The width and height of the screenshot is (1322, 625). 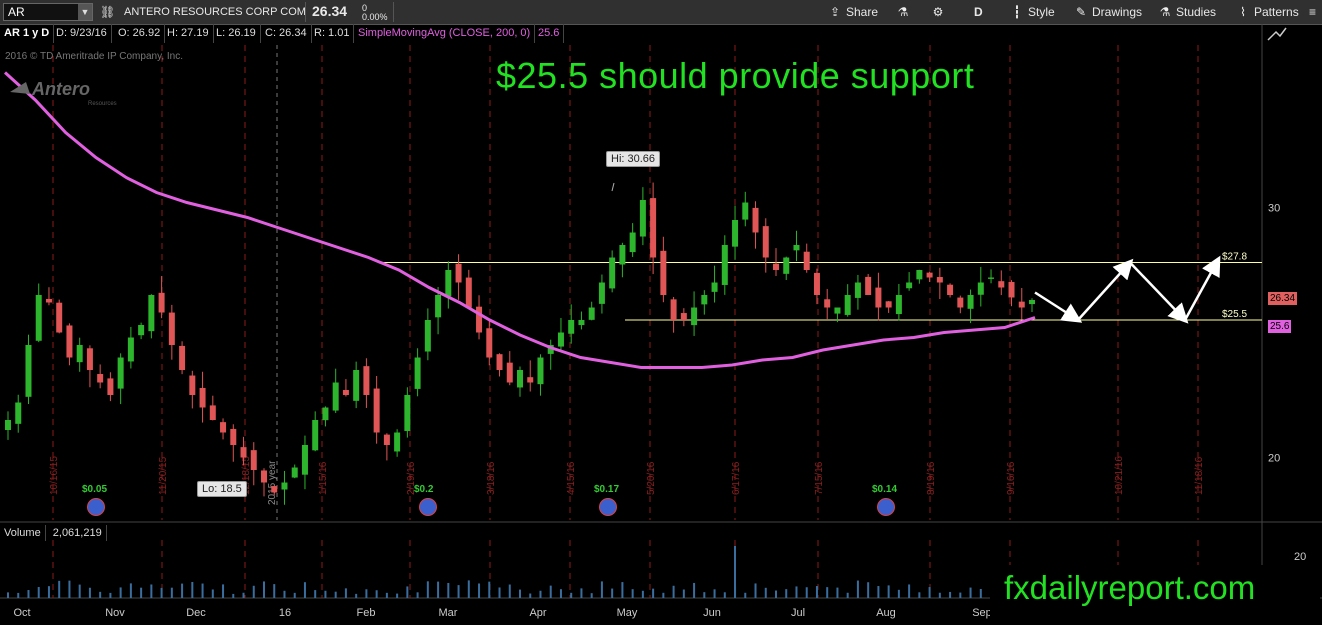 I want to click on event-date-label: 11/20/15, so click(x=163, y=475).